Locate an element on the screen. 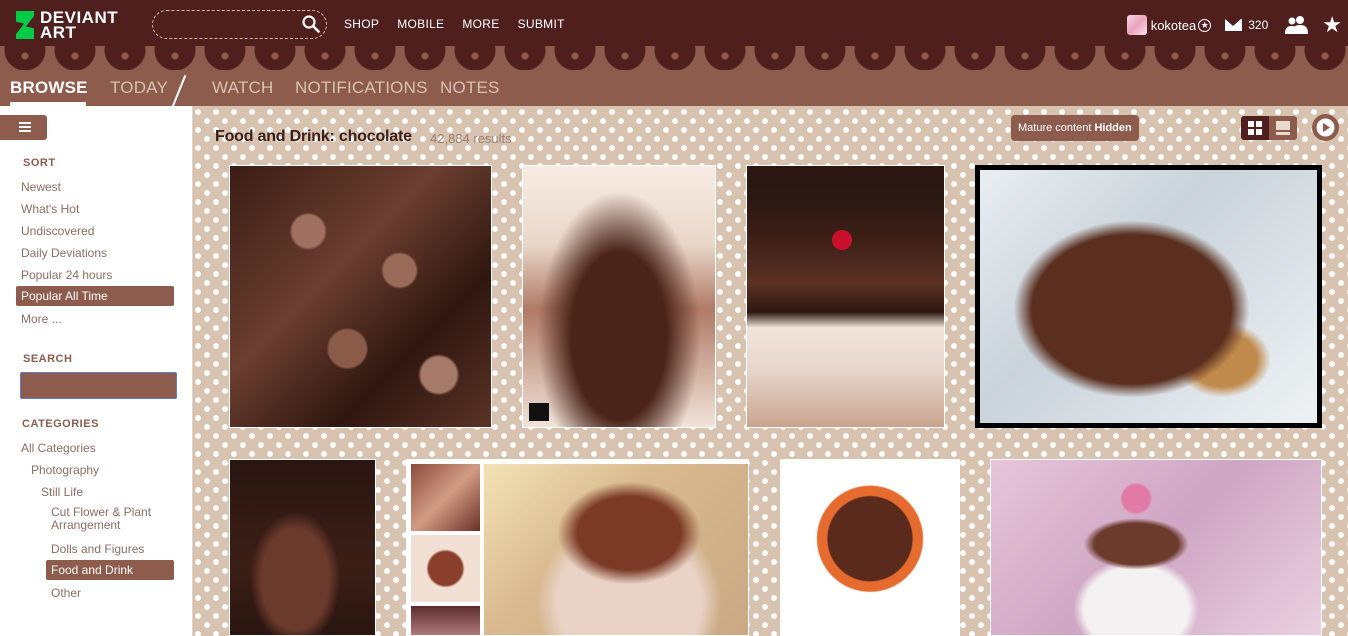 The width and height of the screenshot is (1348, 636). tab-notes: NOTES is located at coordinates (470, 88).